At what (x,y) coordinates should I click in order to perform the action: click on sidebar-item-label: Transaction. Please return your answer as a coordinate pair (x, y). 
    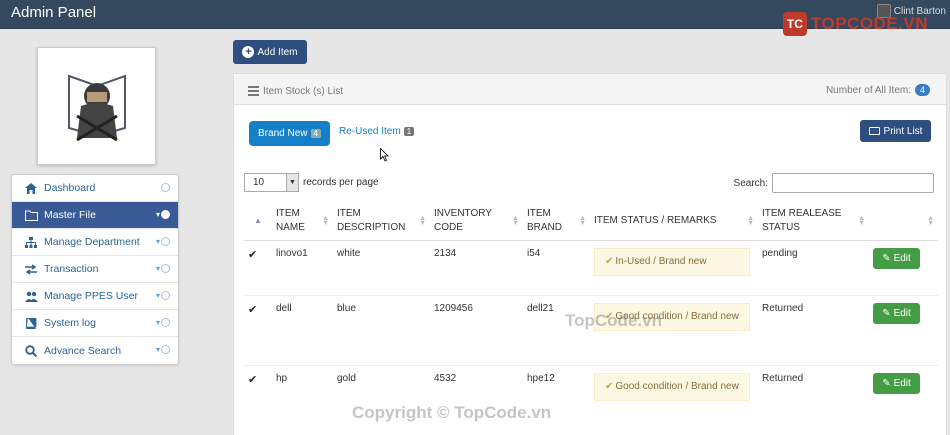
    Looking at the image, I should click on (71, 269).